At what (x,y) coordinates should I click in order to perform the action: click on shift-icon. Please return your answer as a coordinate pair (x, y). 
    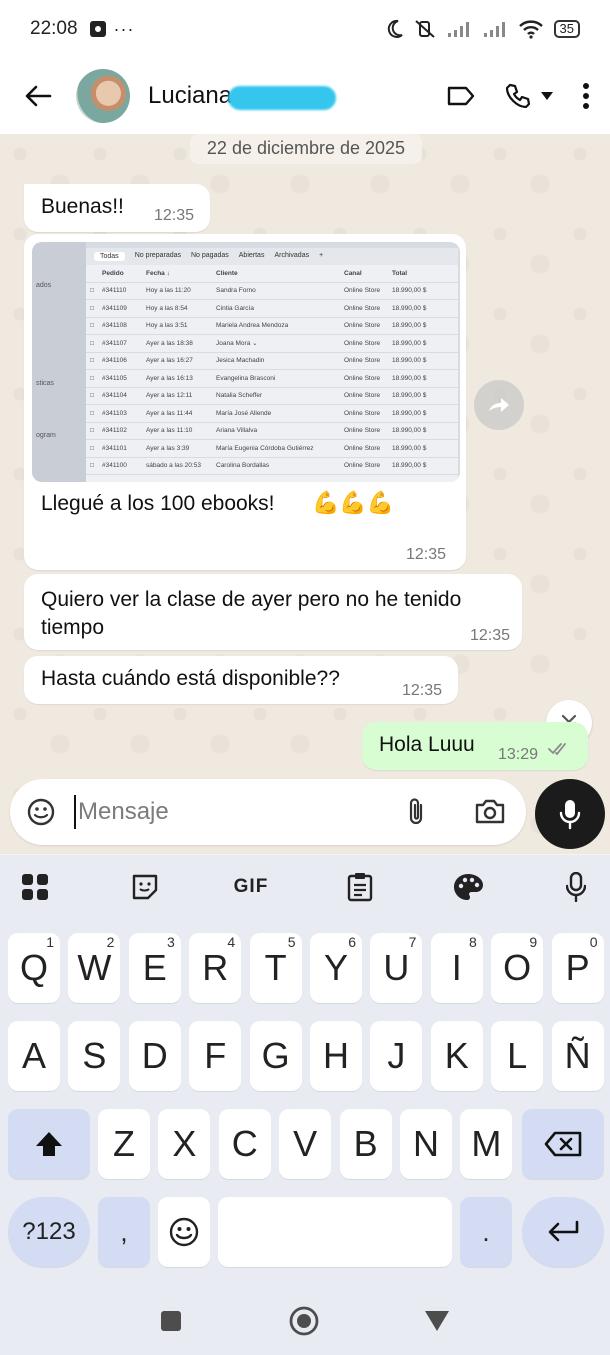
    Looking at the image, I should click on (49, 1144).